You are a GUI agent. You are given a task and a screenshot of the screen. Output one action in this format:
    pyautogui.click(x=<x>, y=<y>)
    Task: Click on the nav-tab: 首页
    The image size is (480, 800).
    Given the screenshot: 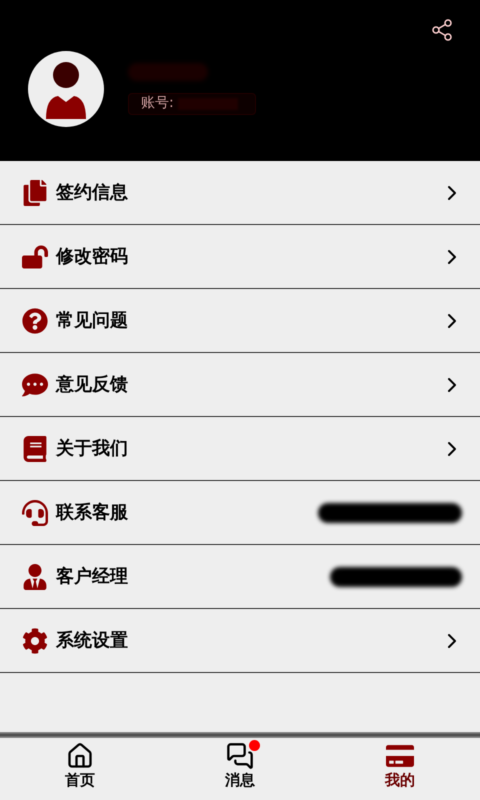 What is the action you would take?
    pyautogui.click(x=80, y=769)
    